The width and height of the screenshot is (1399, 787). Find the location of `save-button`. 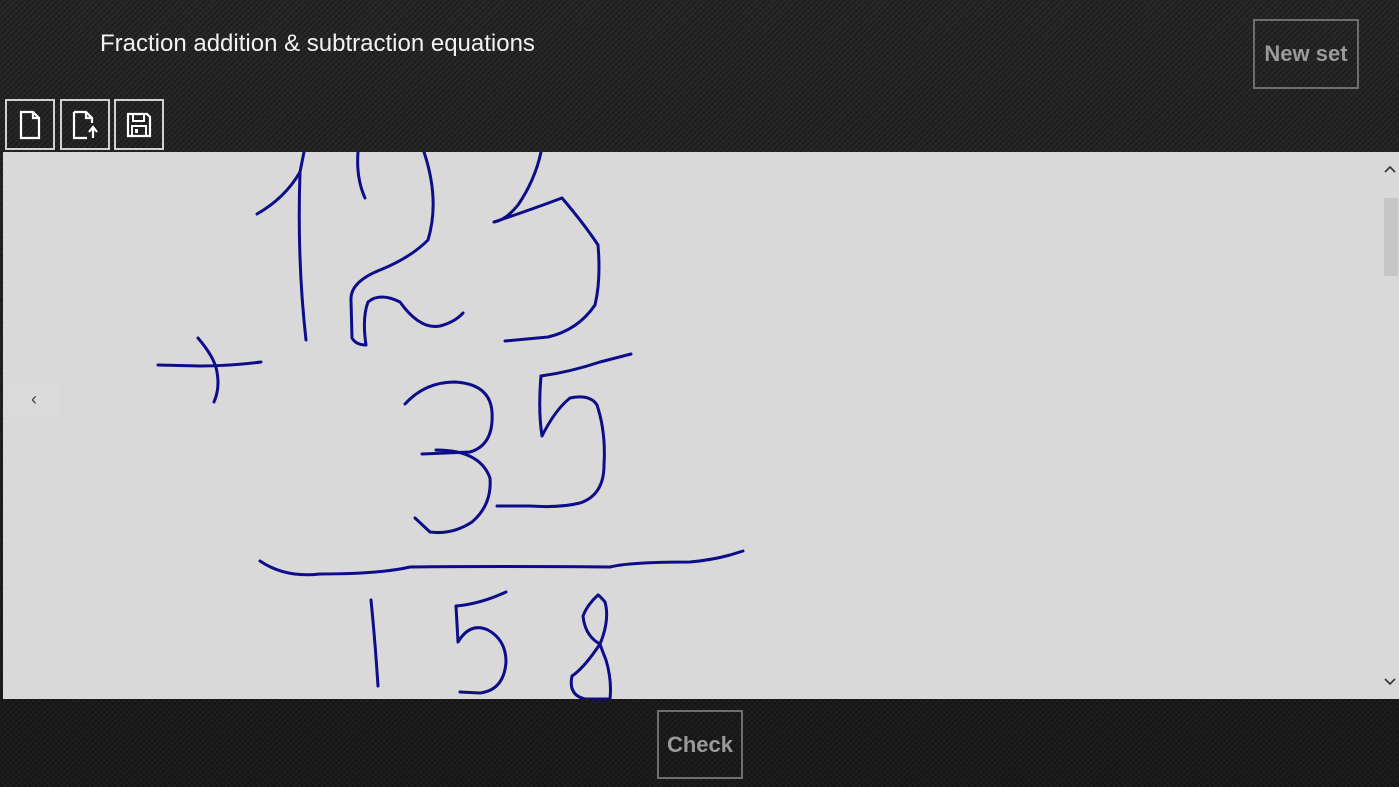

save-button is located at coordinates (139, 124).